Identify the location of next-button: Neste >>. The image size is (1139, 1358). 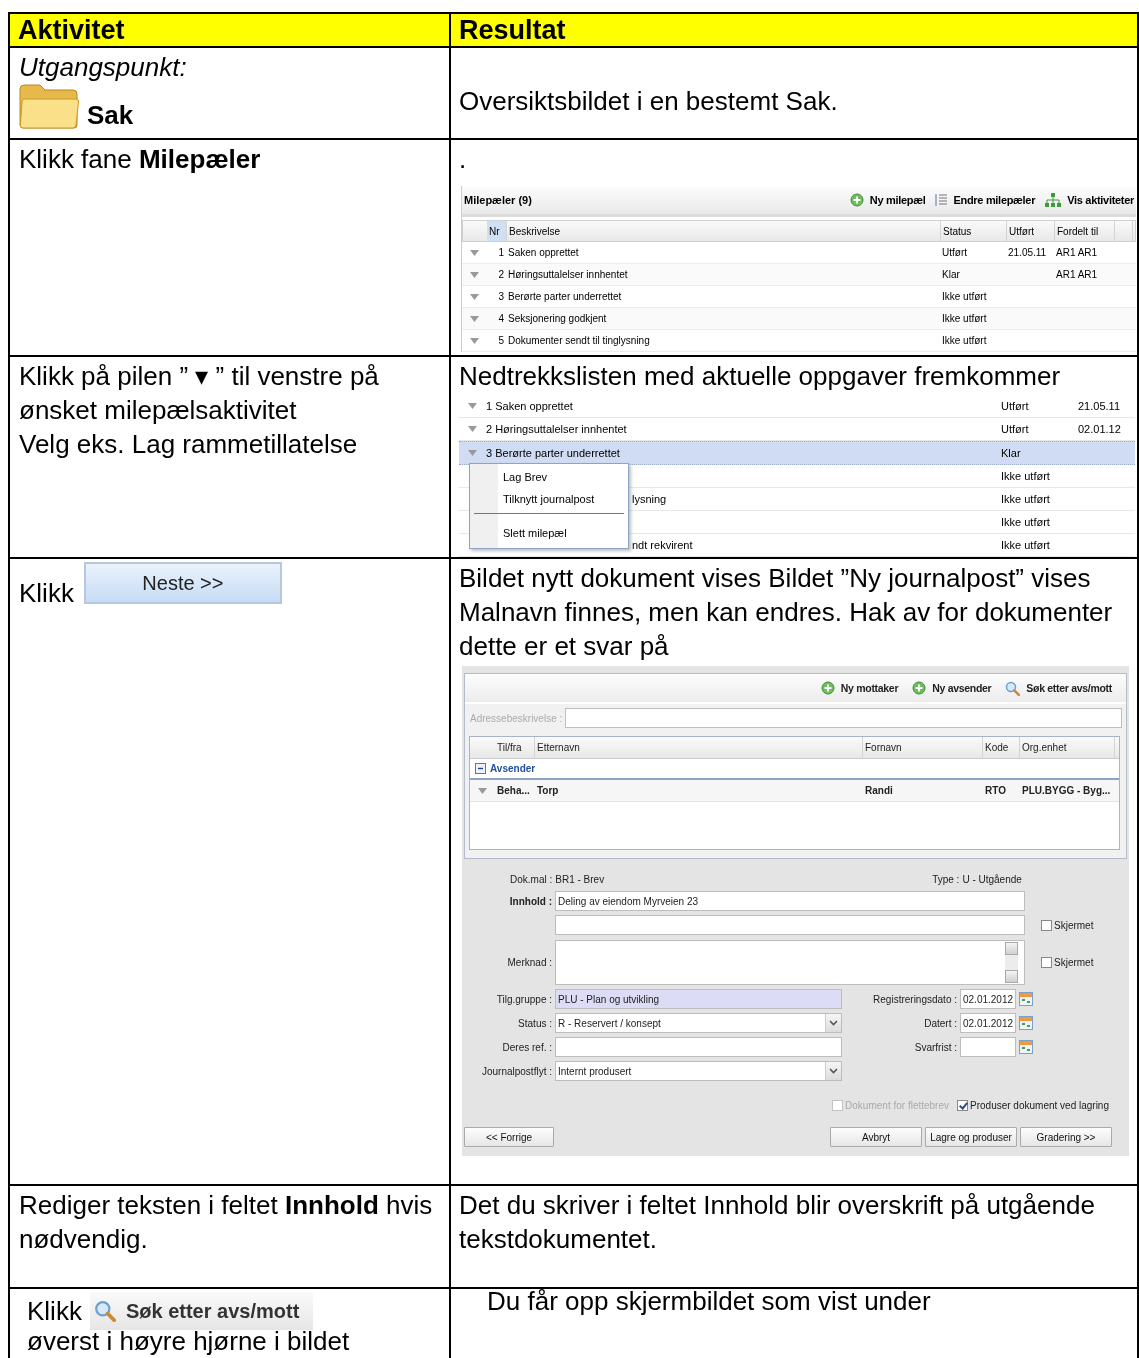
(182, 583).